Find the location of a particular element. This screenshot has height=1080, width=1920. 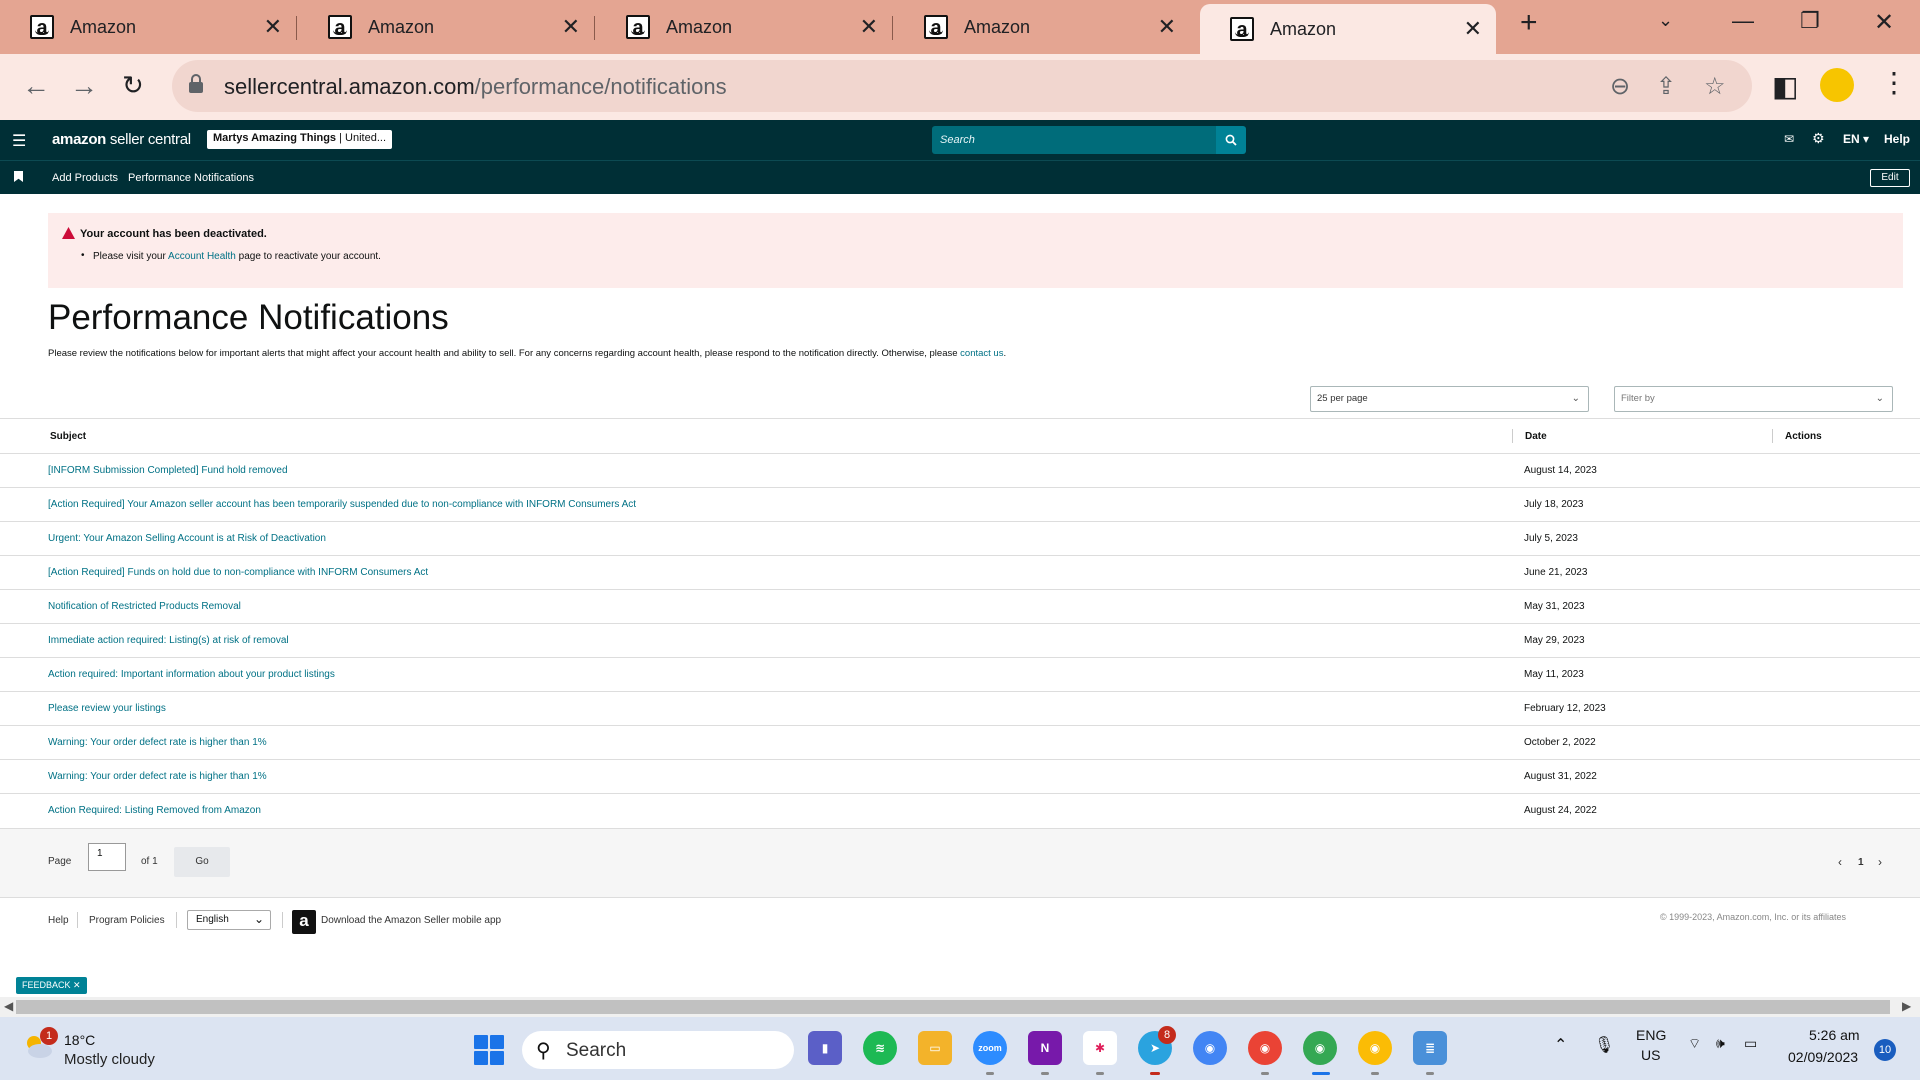

new-tab-button: + is located at coordinates (1529, 23).